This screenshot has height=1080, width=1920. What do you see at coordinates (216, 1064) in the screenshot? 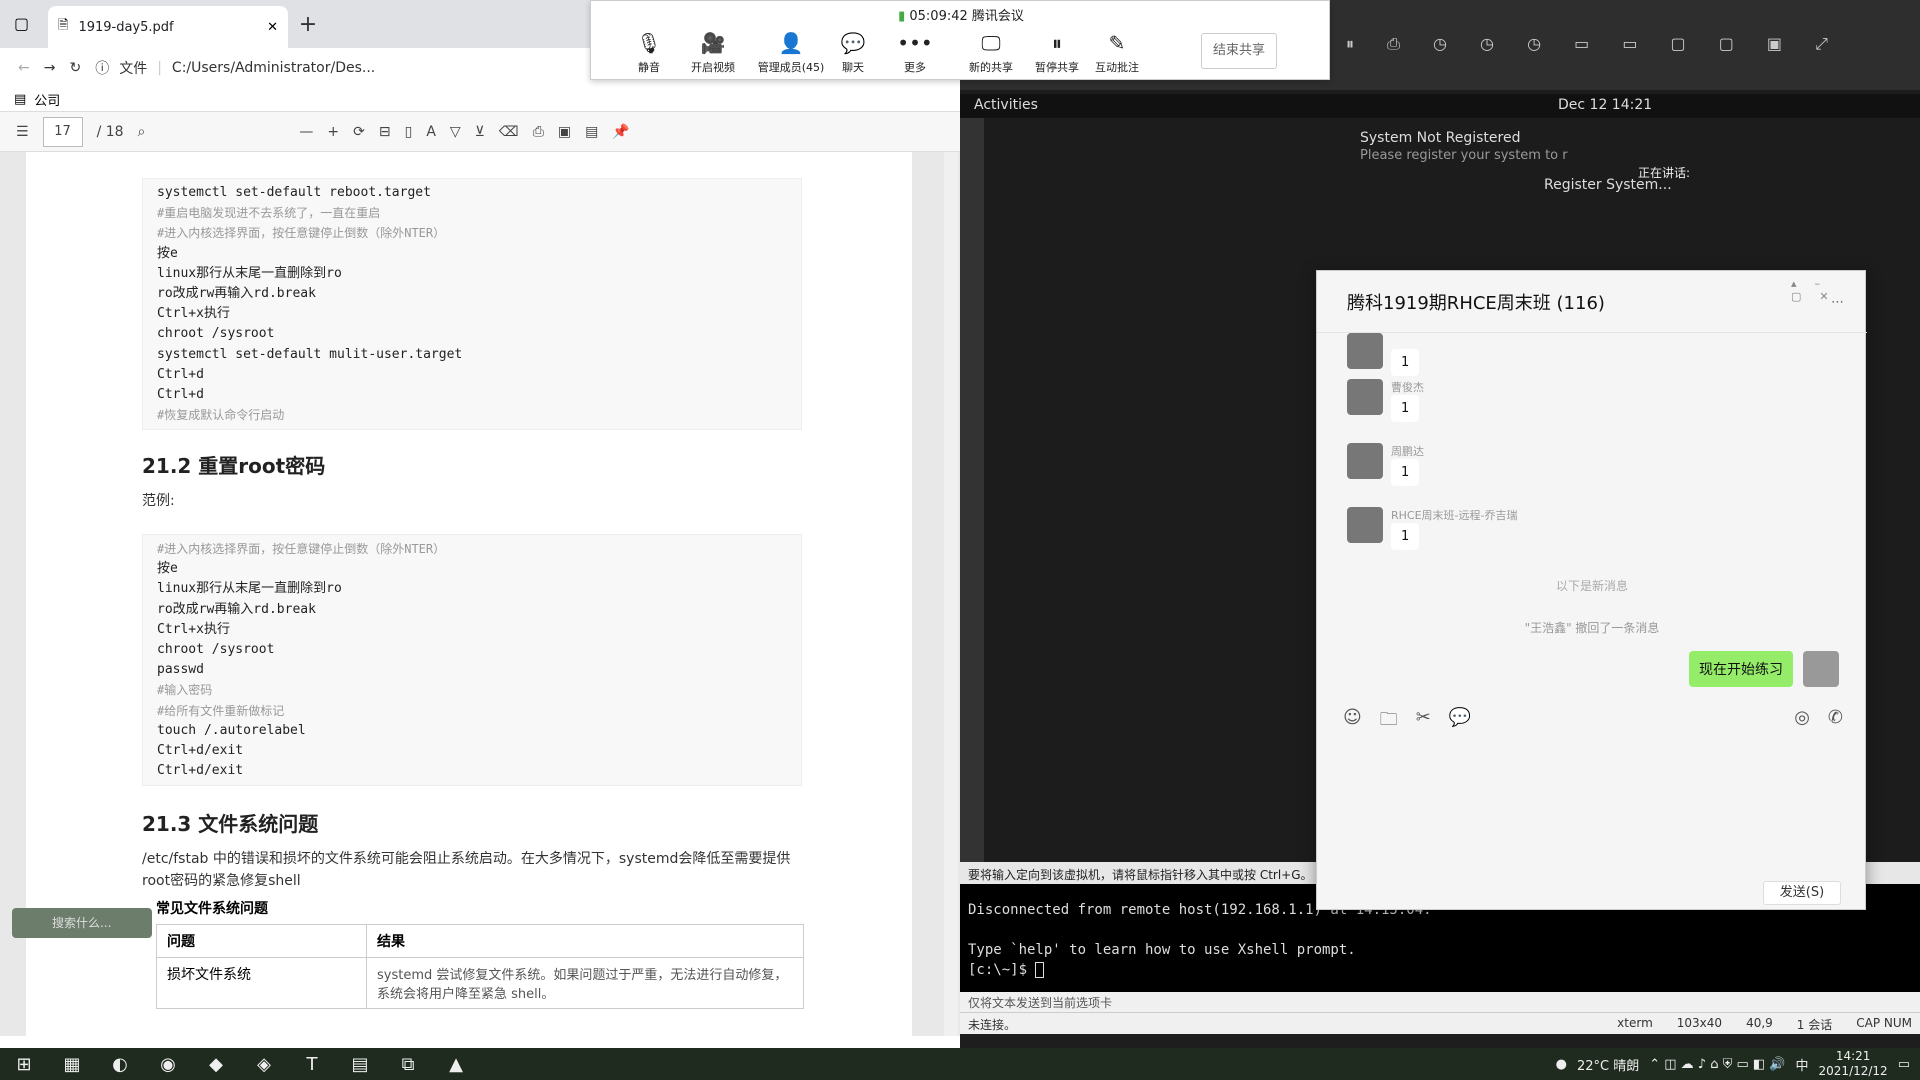
I see `app-icon: ◆` at bounding box center [216, 1064].